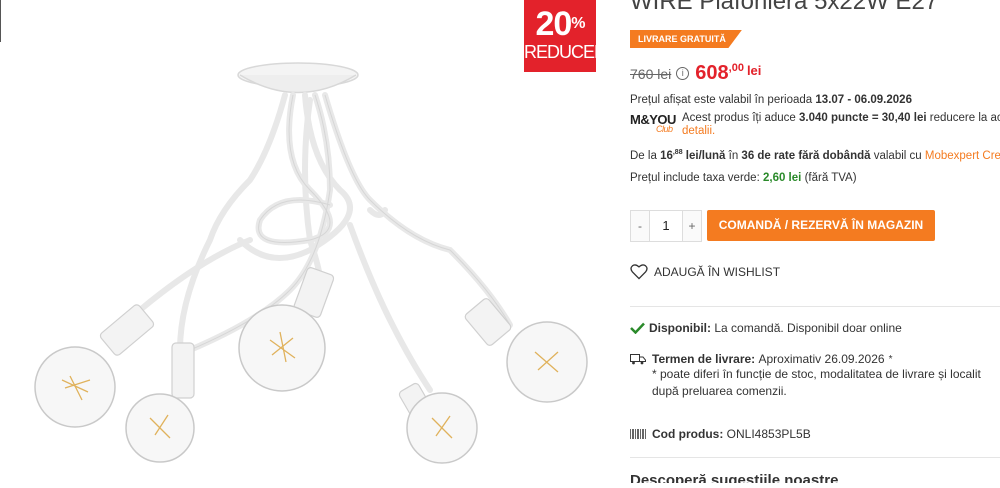 This screenshot has height=488, width=1000. I want to click on quantity-input: 1, so click(666, 226).